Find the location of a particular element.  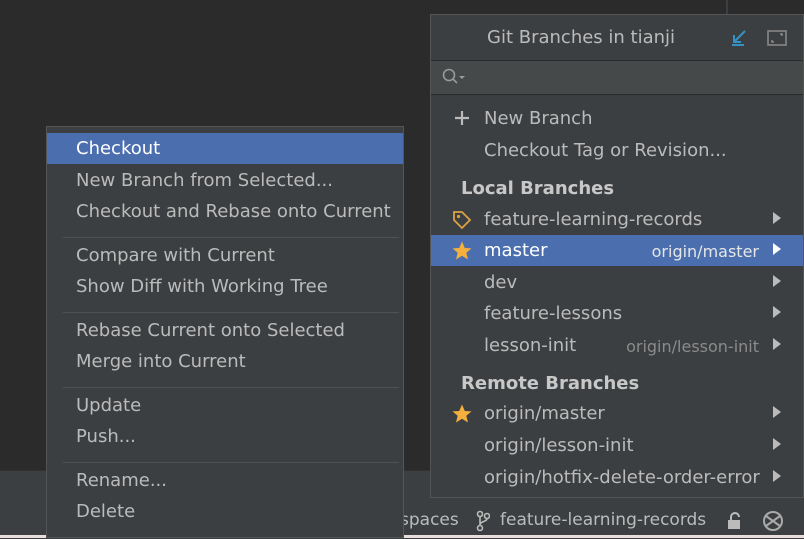

menu-item-label: Checkout is located at coordinates (118, 148).